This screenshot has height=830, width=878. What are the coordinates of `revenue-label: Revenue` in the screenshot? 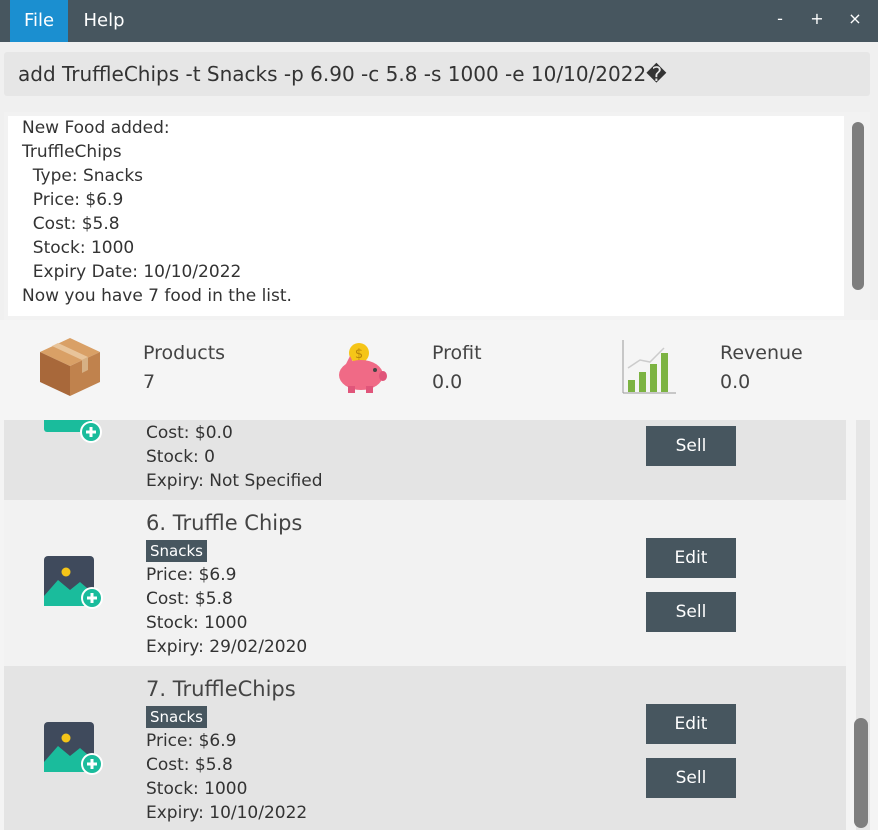 It's located at (761, 353).